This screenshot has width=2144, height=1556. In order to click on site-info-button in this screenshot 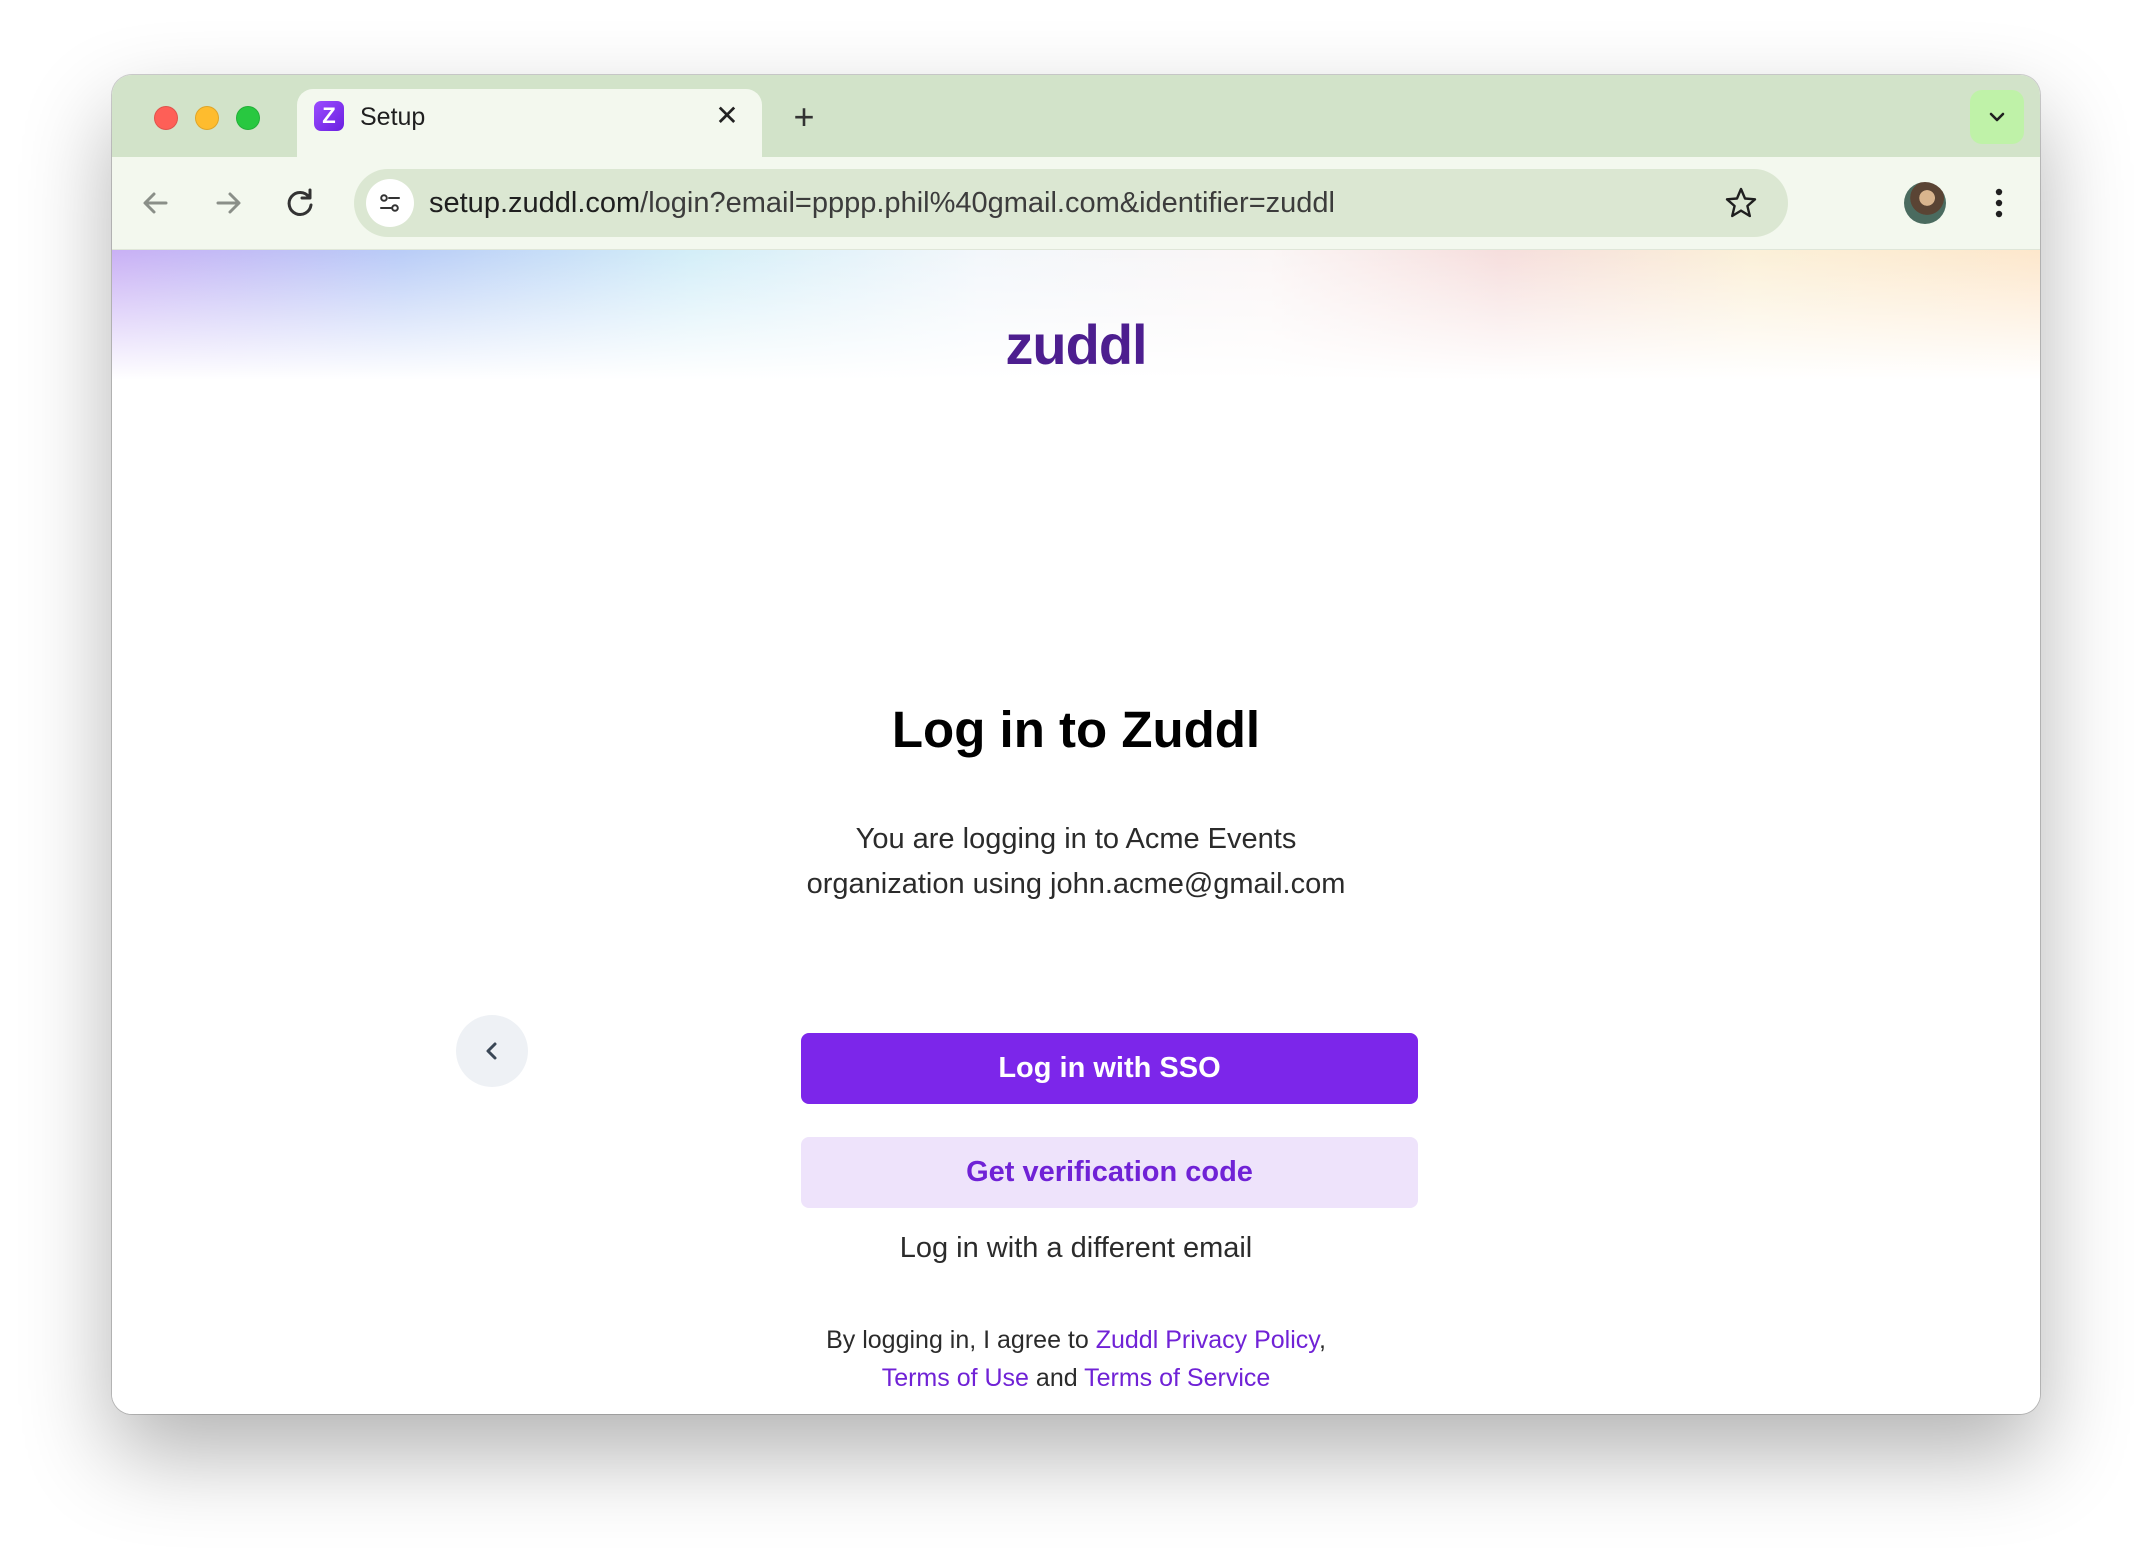, I will do `click(390, 203)`.